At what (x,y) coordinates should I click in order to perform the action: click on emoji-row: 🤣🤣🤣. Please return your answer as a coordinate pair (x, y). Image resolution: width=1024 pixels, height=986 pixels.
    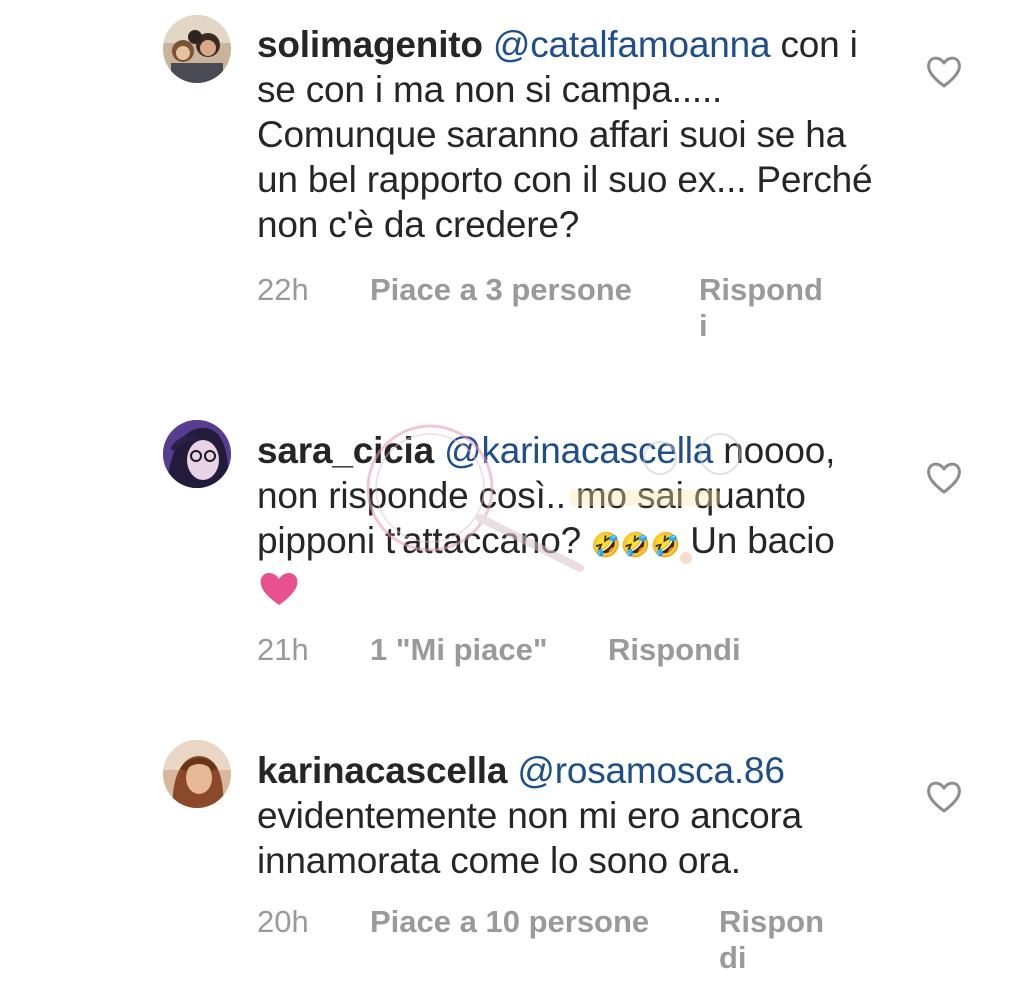
    Looking at the image, I should click on (636, 545).